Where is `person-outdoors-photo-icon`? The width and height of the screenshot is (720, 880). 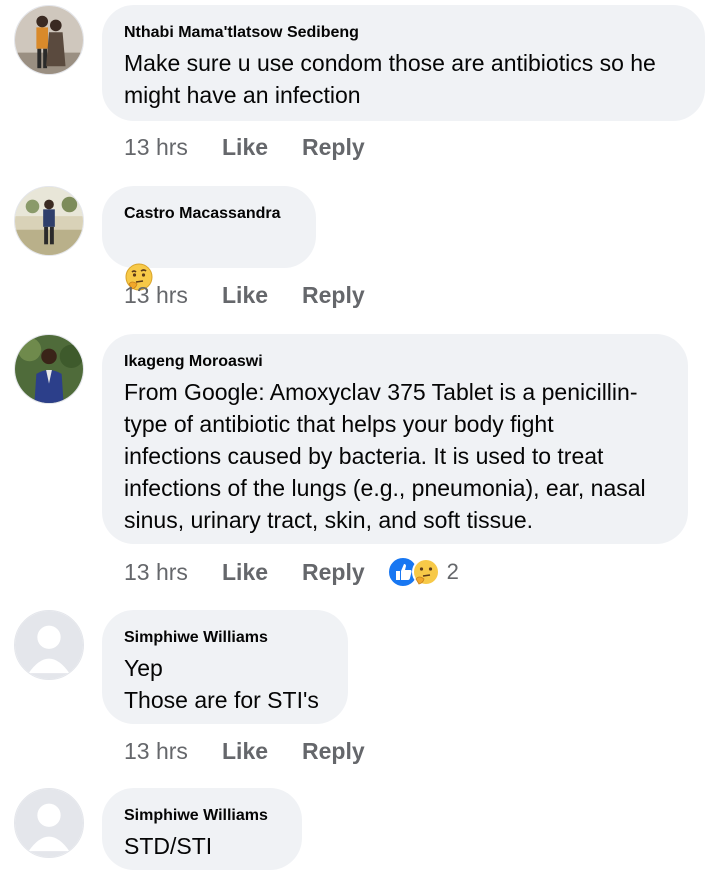
person-outdoors-photo-icon is located at coordinates (49, 221).